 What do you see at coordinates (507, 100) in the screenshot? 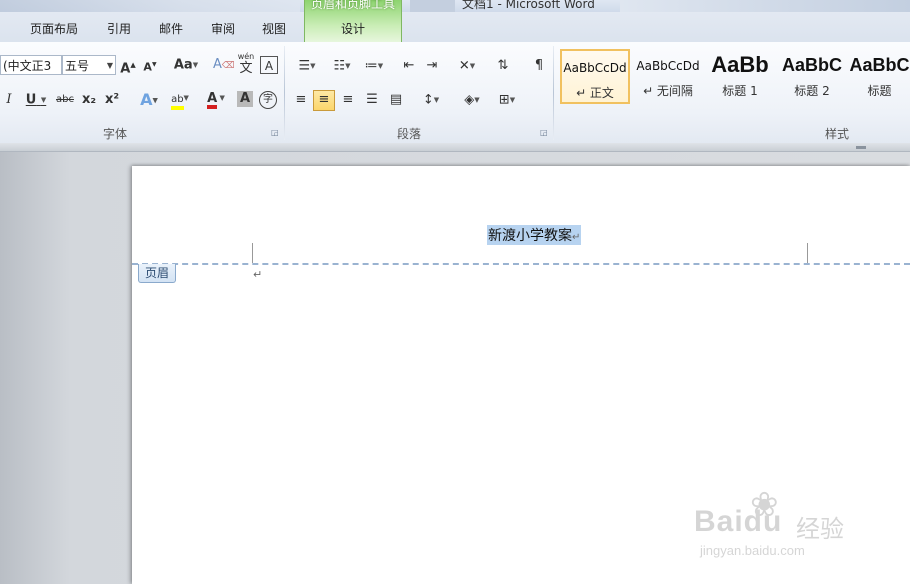
I see `borders-icon: ⊞▼` at bounding box center [507, 100].